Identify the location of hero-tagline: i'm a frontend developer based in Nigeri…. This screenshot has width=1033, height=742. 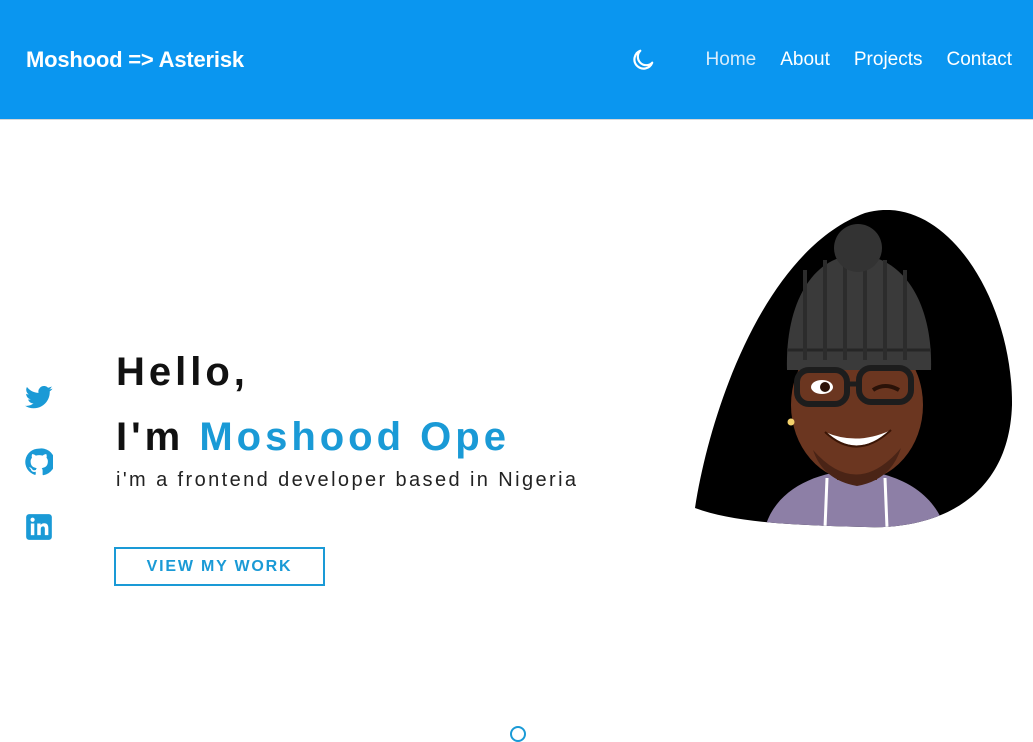
(347, 480).